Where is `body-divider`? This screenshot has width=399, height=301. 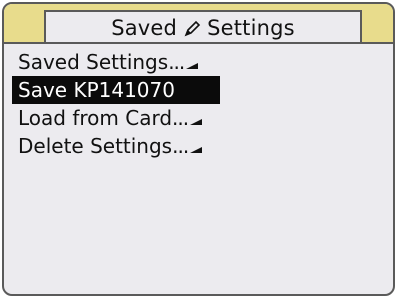
body-divider is located at coordinates (198, 43).